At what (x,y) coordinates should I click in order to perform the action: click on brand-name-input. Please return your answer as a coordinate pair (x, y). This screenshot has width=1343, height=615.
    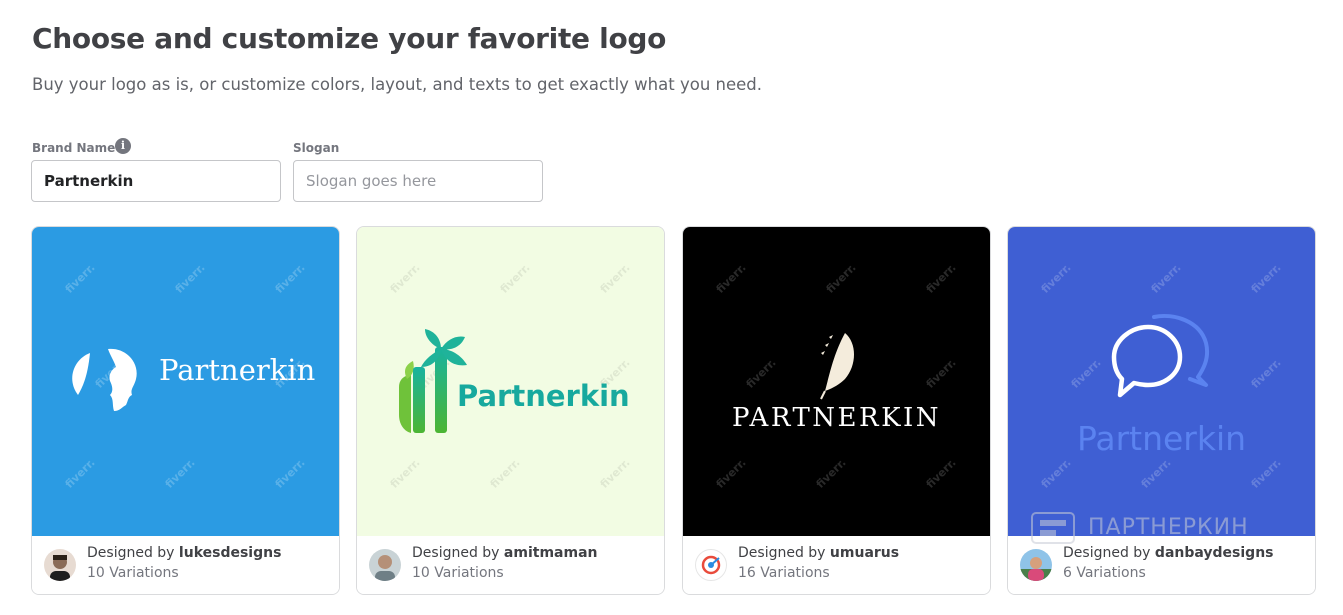
    Looking at the image, I should click on (156, 181).